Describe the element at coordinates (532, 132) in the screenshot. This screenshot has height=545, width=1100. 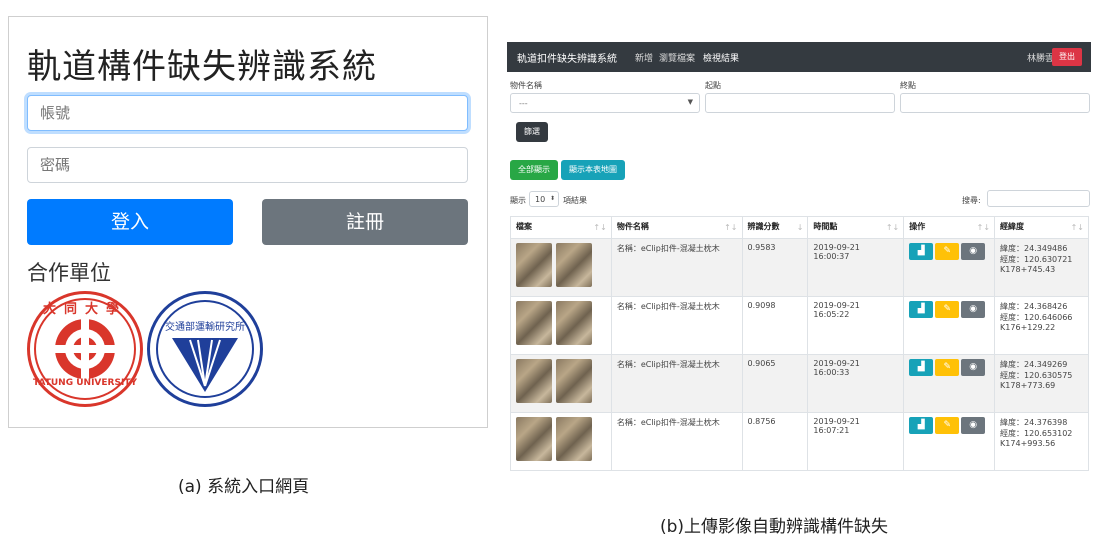
I see `filter-button: 篩選` at that location.